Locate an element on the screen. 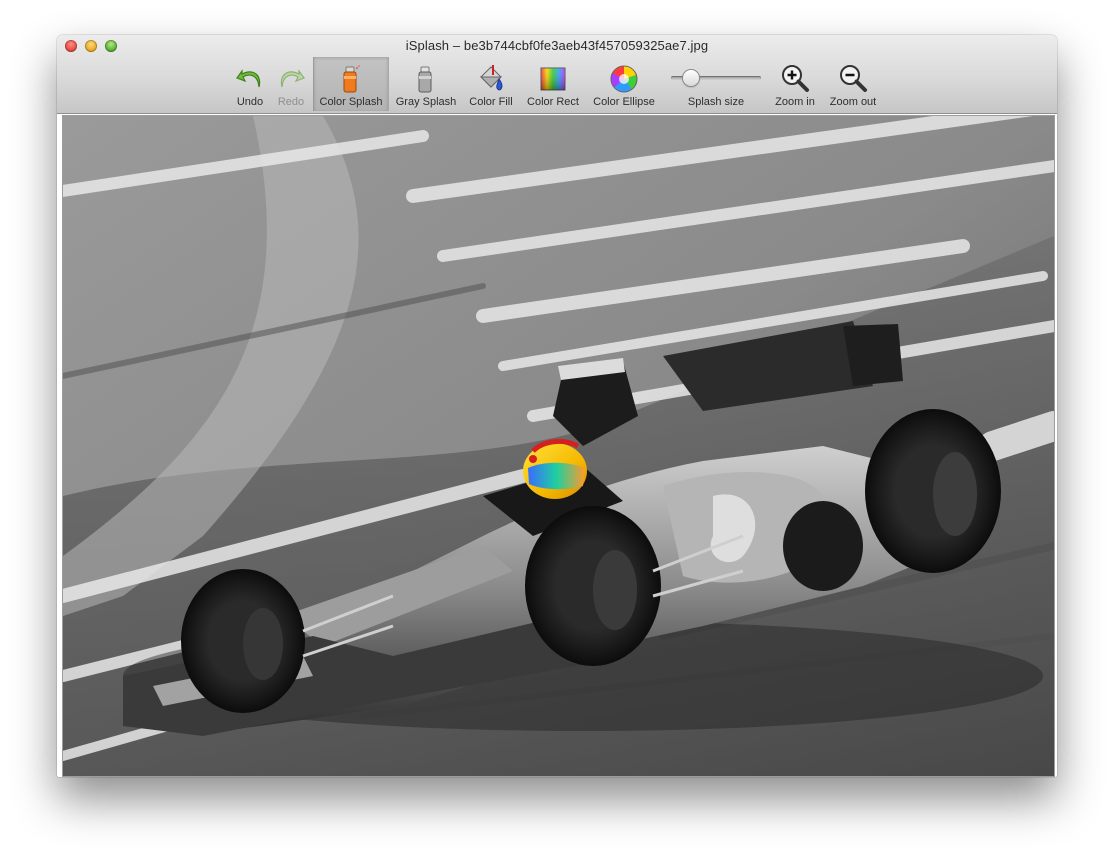 This screenshot has width=1114, height=856. color-rectangle-icon is located at coordinates (553, 79).